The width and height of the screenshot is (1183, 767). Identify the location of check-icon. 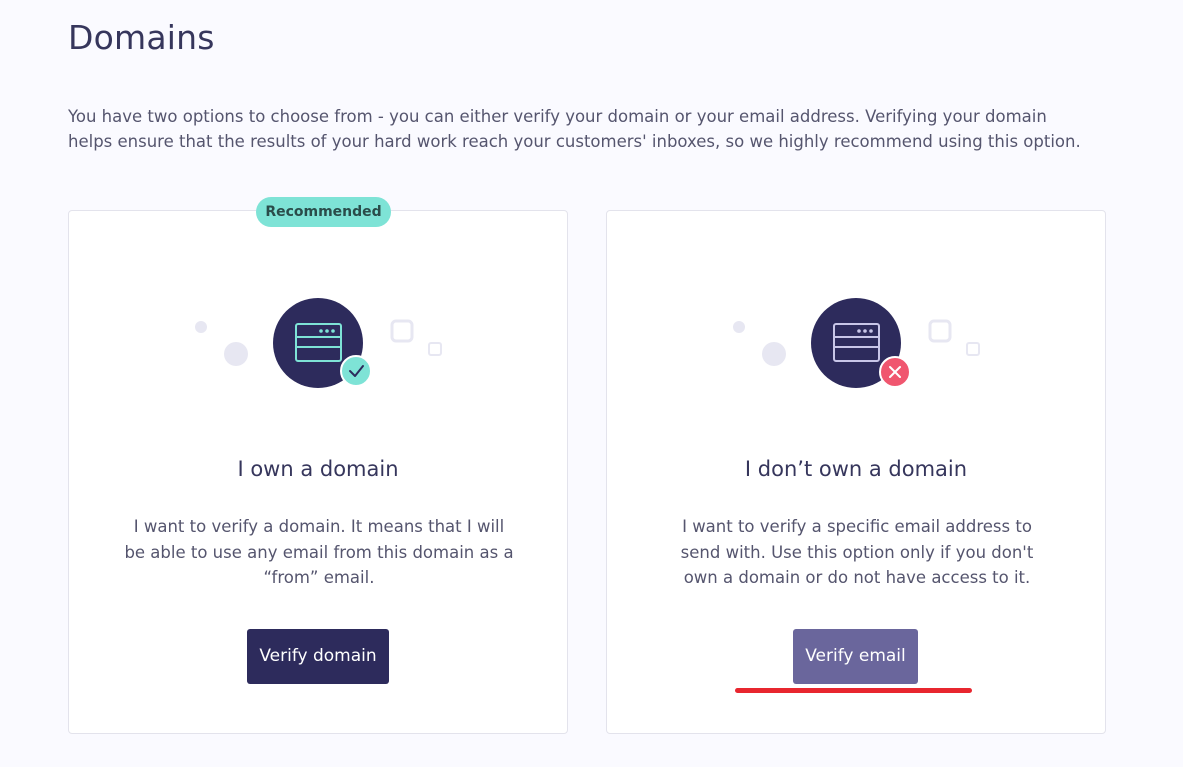
(356, 371).